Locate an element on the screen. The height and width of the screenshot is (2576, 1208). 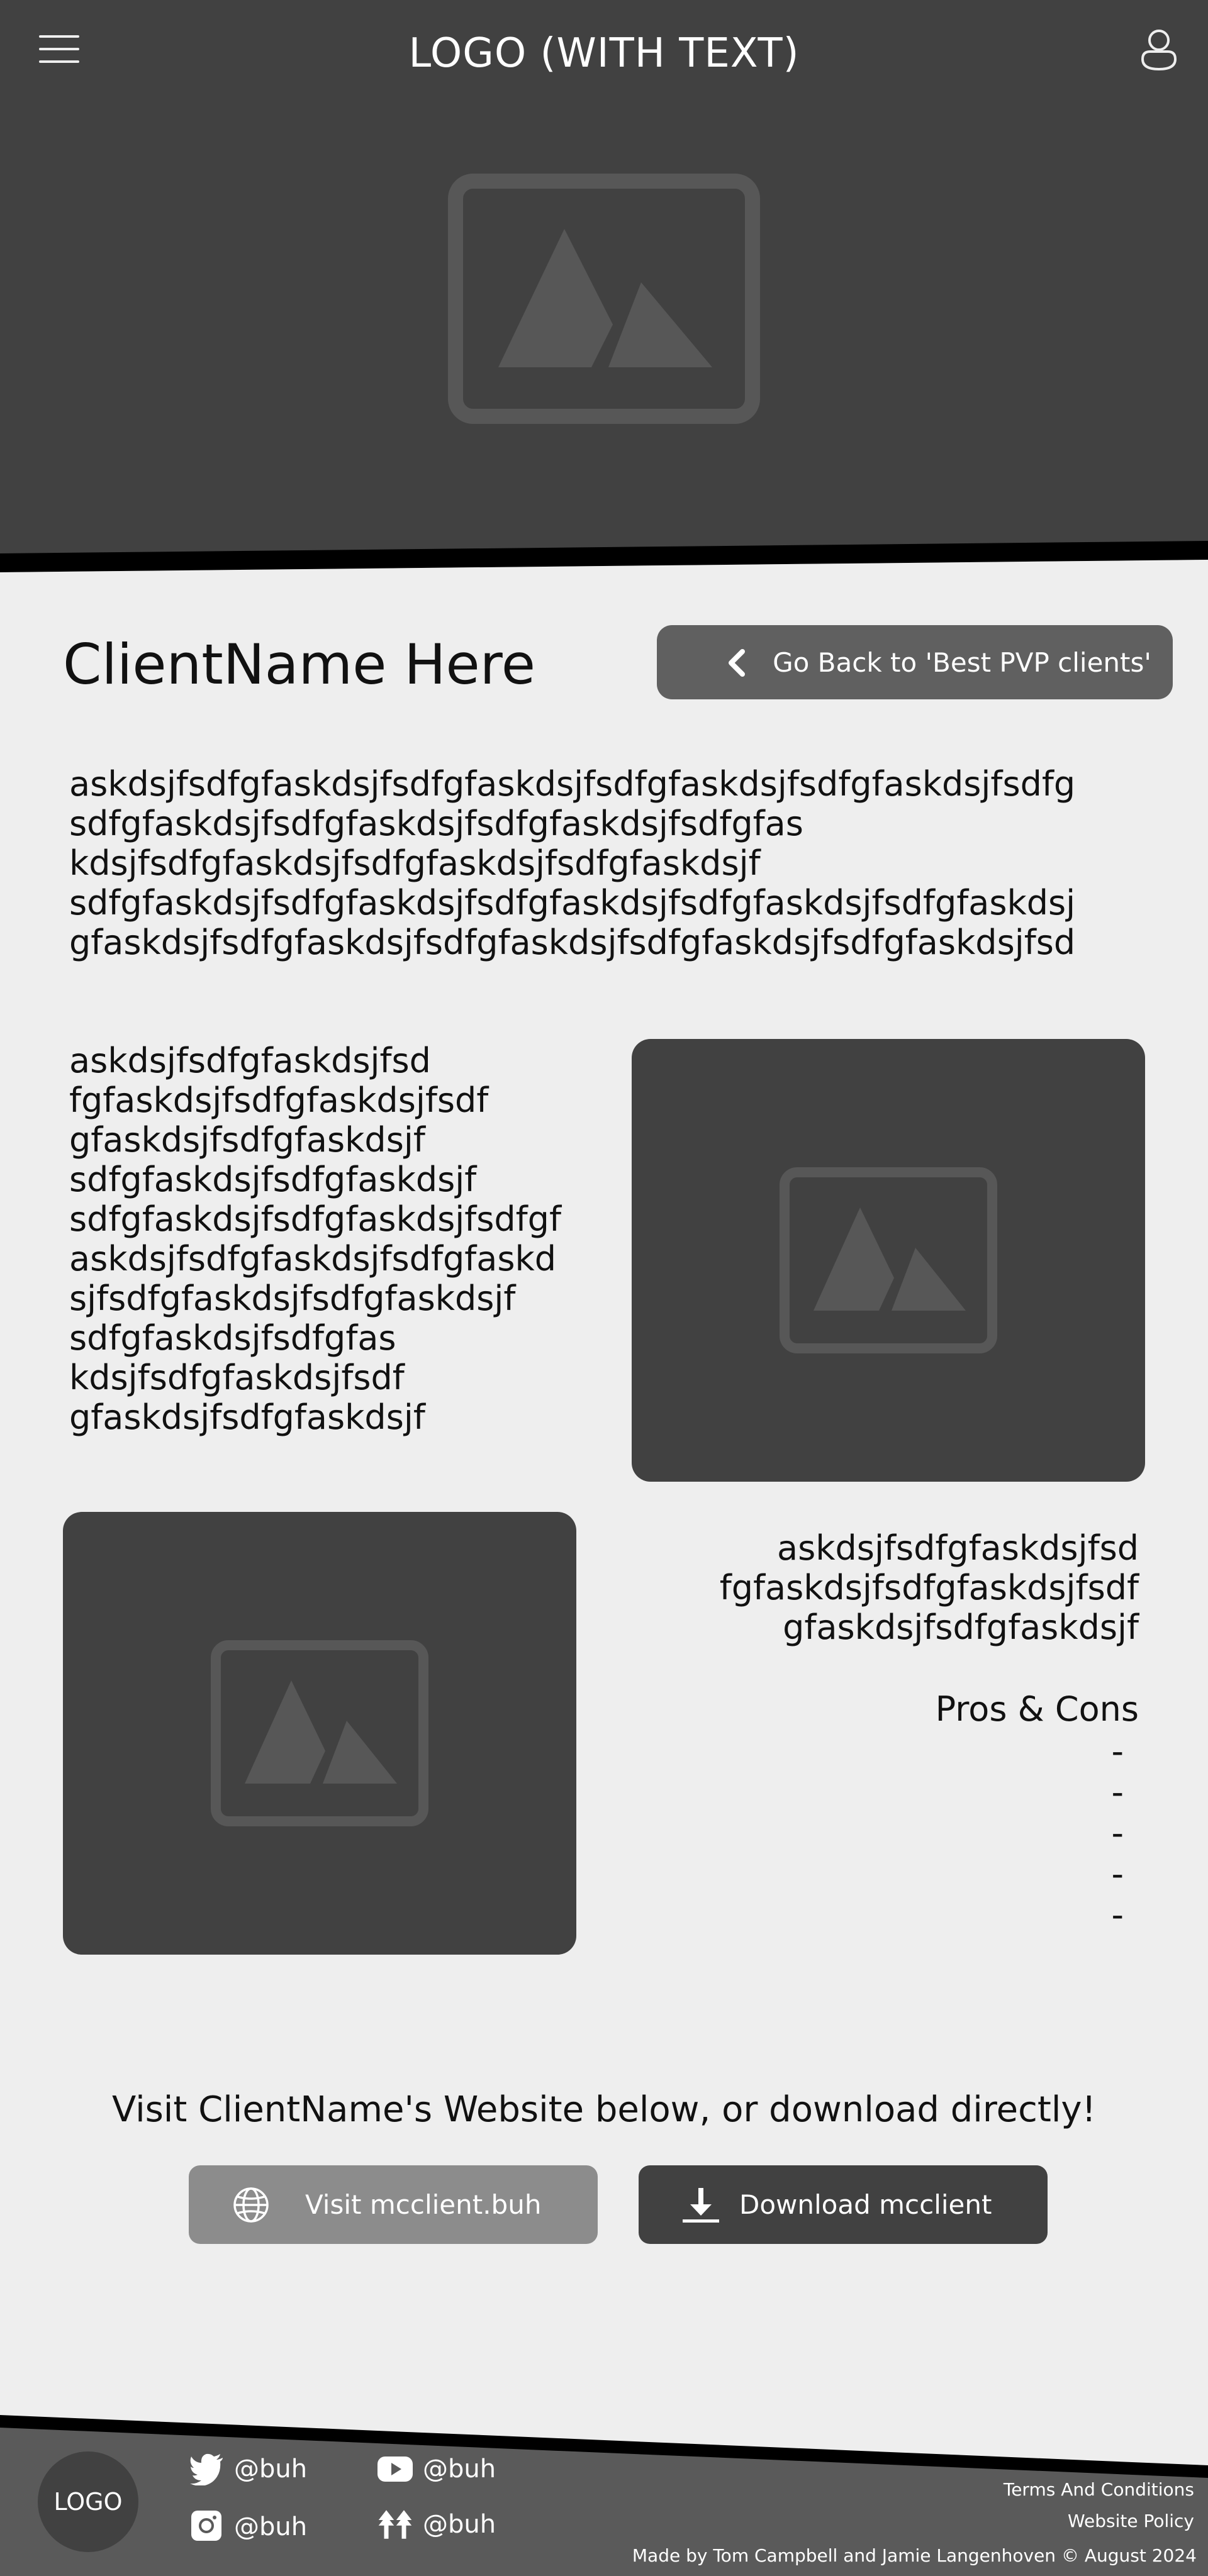
youtube-handle: @buh is located at coordinates (459, 2469).